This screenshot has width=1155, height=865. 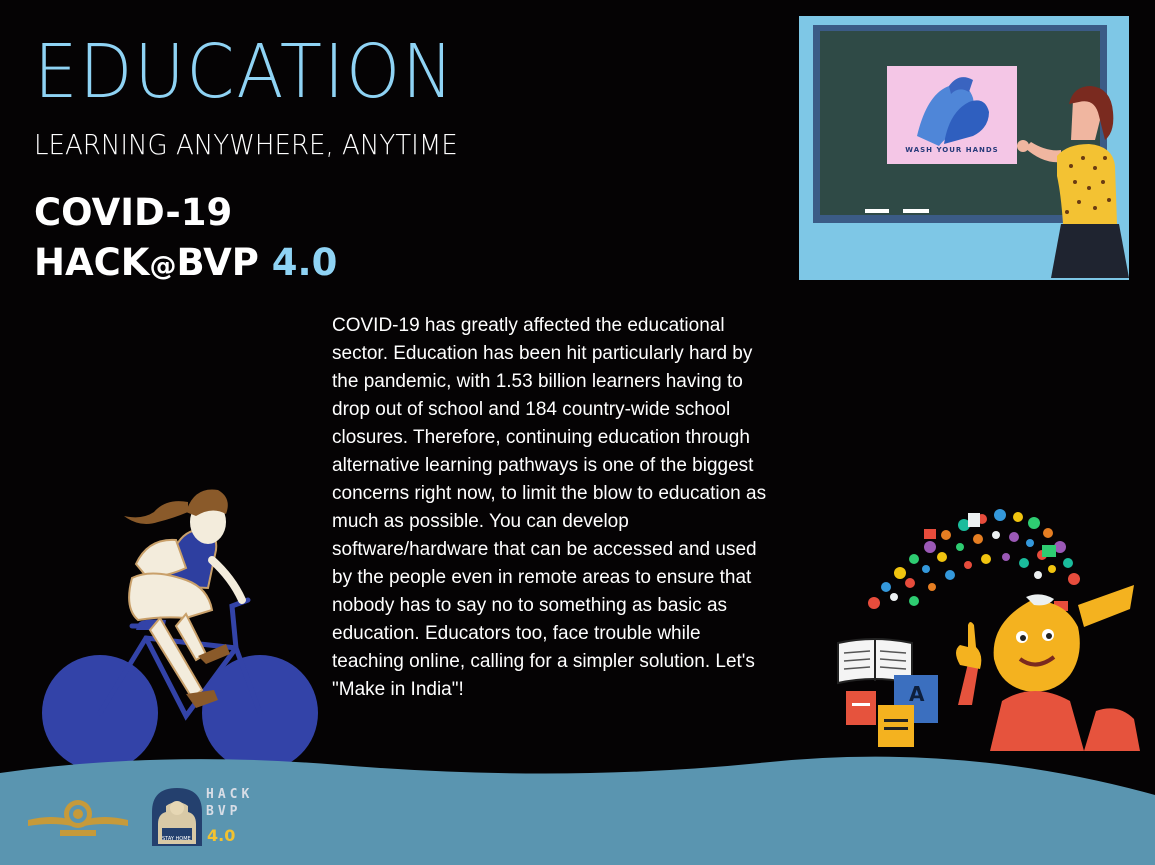 I want to click on hack-logo-version: 4.0, so click(x=221, y=835).